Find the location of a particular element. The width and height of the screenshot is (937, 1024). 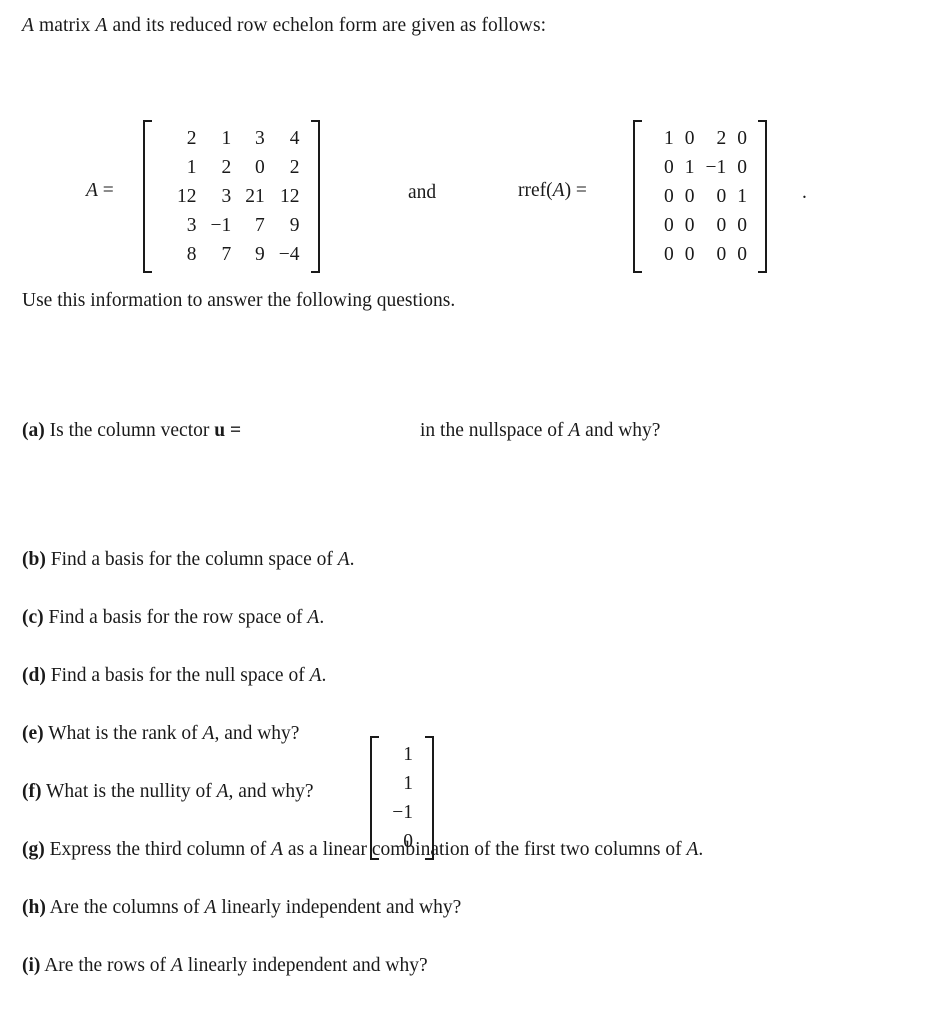

matrix-rref-grid: 1 0 2 0 0 1 −1 0 0 0 0 1 0 0 0 0 0 0 0 0 is located at coordinates (700, 196).